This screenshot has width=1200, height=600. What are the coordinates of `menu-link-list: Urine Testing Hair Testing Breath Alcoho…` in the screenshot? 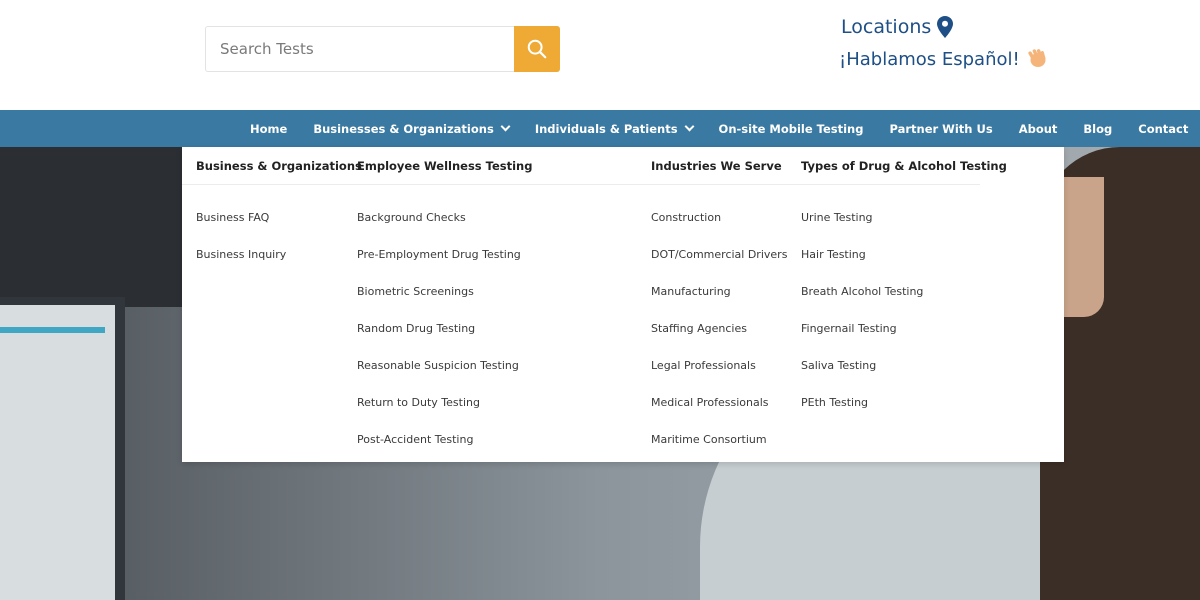 It's located at (904, 323).